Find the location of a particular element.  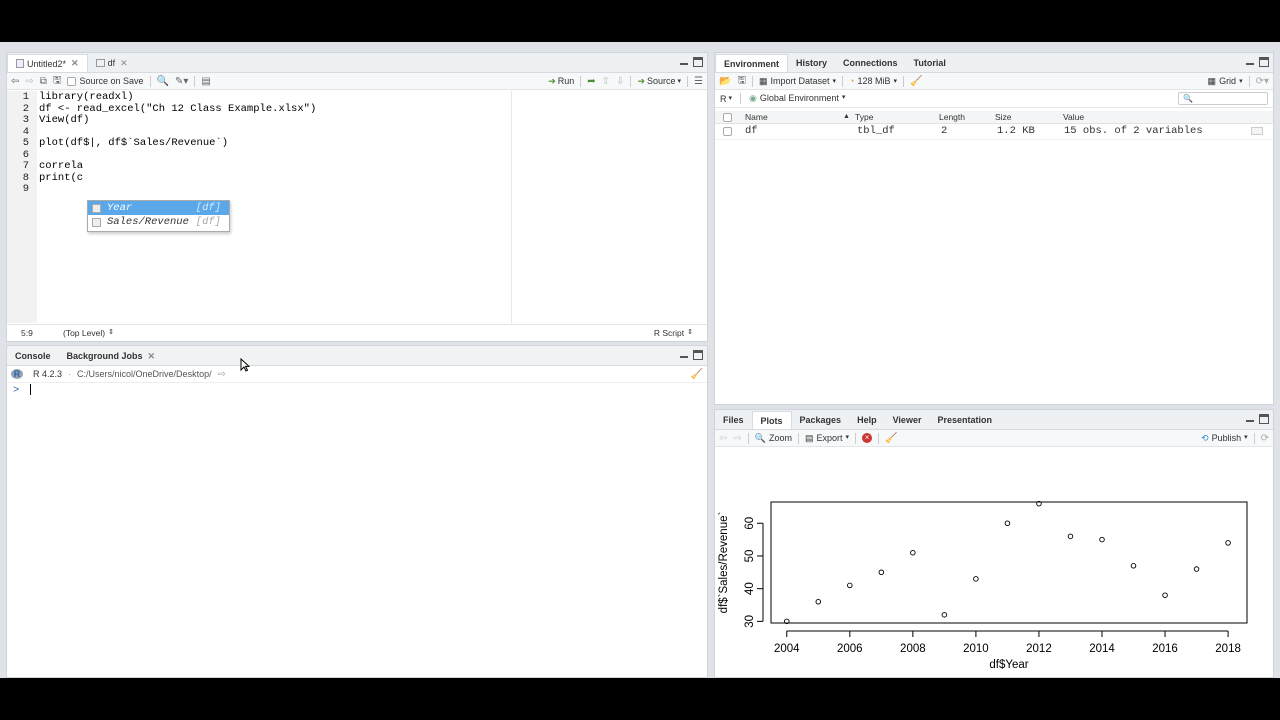

refresh-icon: ⟳▾ is located at coordinates (1262, 81).